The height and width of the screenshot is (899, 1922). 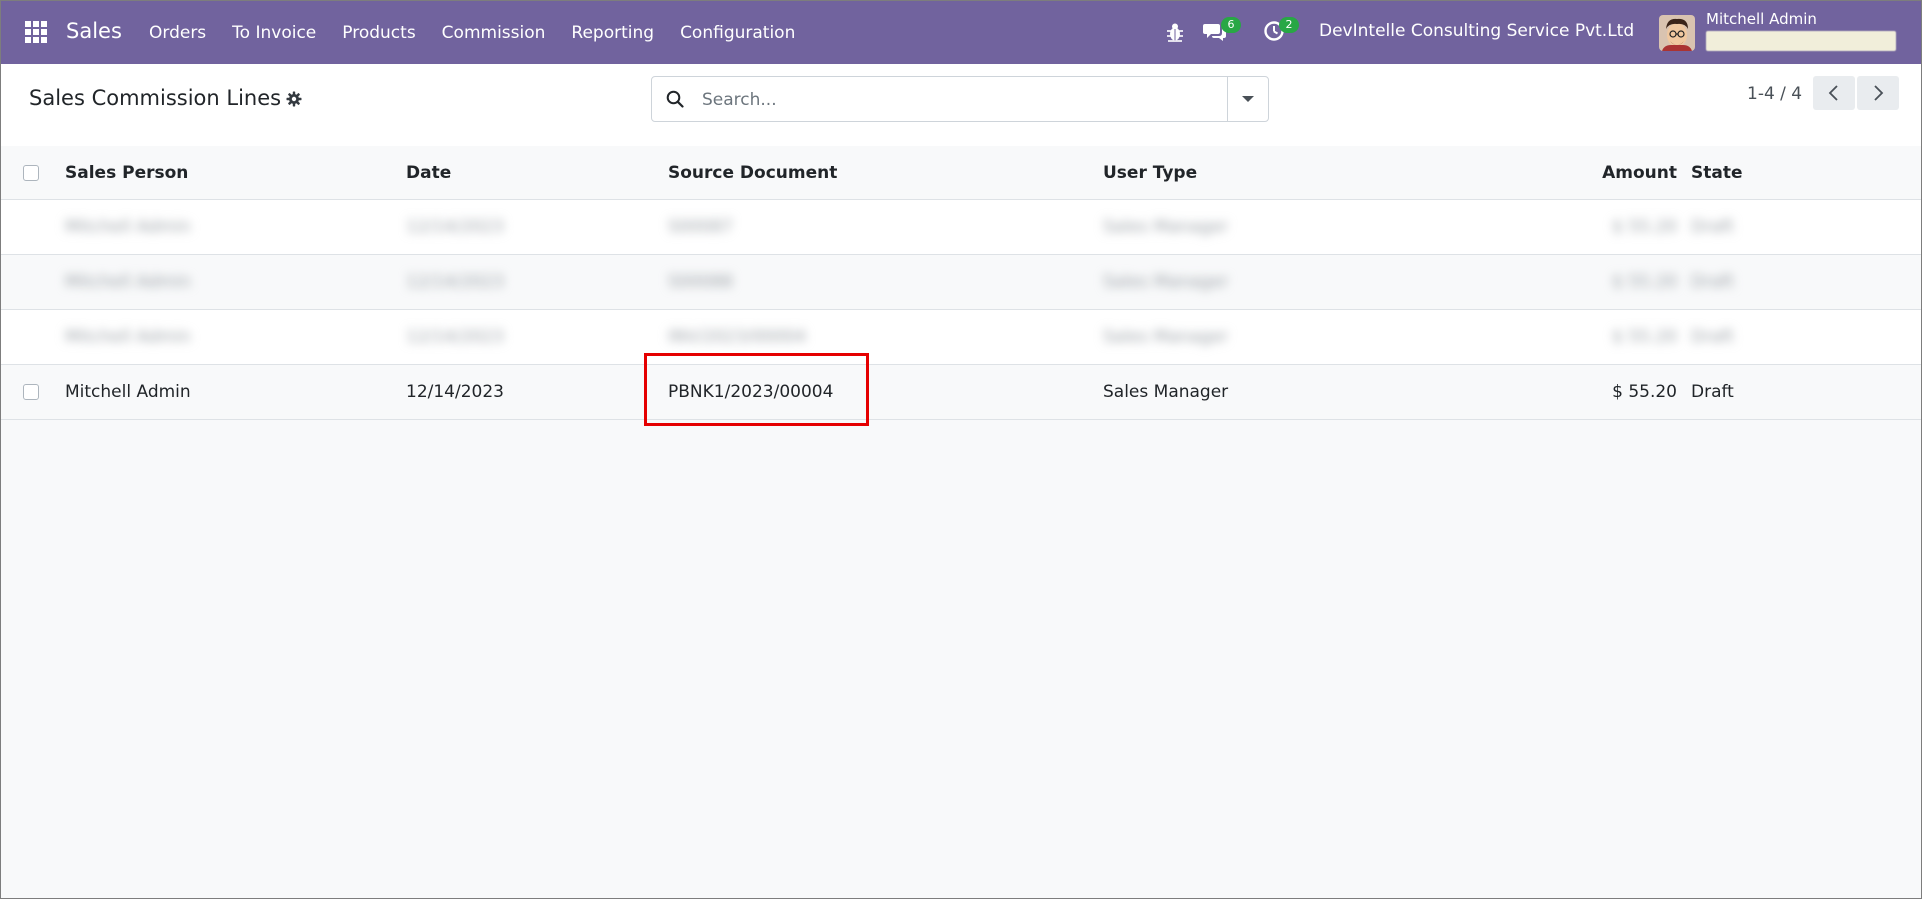 What do you see at coordinates (752, 172) in the screenshot?
I see `column-header-source-document: Source Document` at bounding box center [752, 172].